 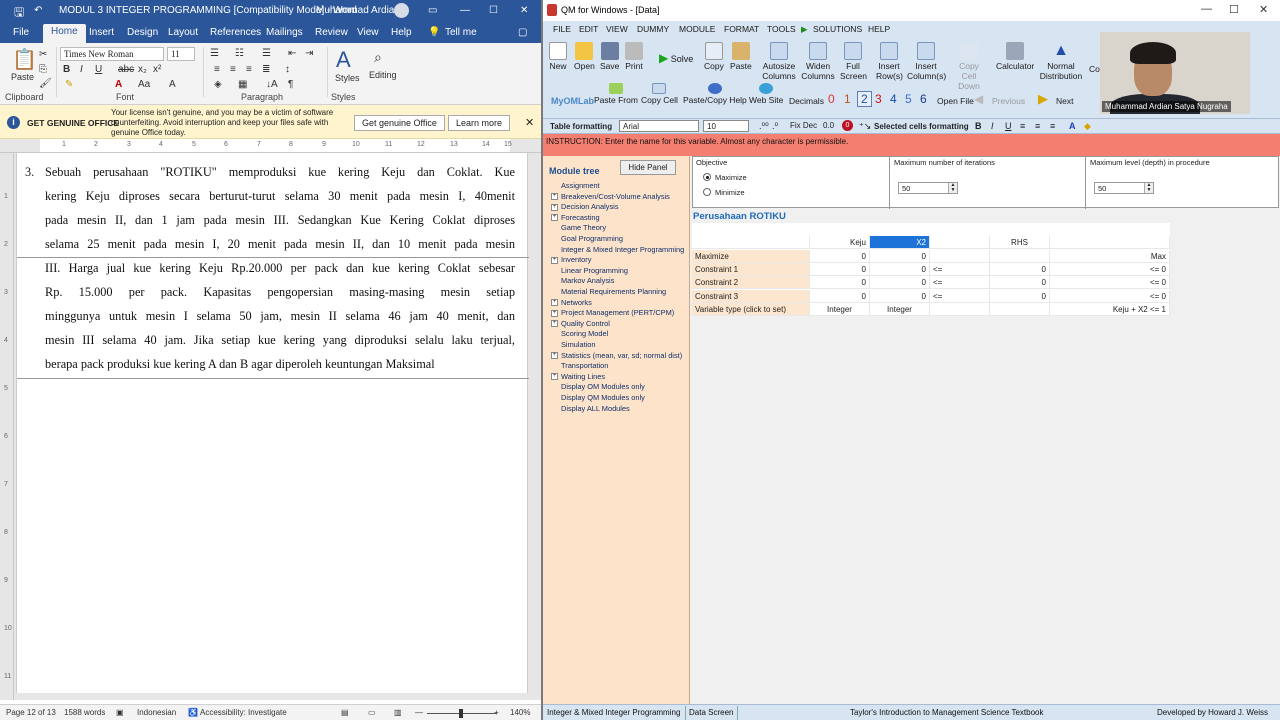 I want to click on paste-label: Paste, so click(x=22, y=77).